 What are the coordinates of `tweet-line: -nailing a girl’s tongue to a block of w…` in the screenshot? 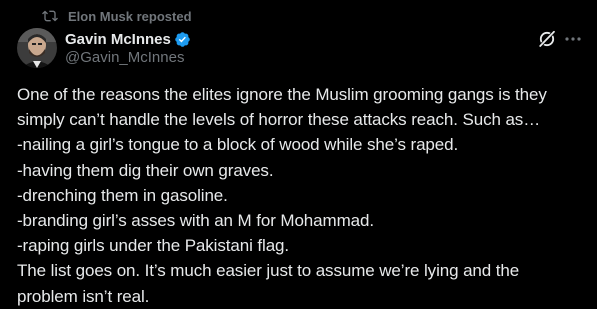 It's located at (238, 145).